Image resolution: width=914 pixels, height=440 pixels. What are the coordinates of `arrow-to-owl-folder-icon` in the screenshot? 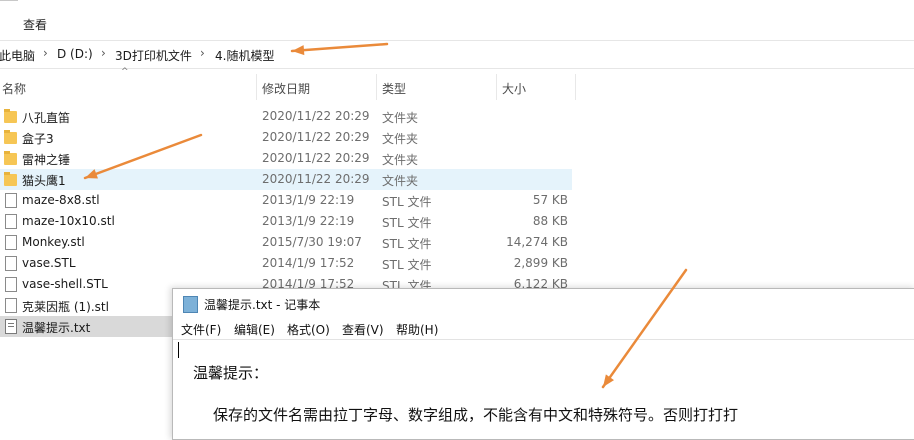 It's located at (143, 156).